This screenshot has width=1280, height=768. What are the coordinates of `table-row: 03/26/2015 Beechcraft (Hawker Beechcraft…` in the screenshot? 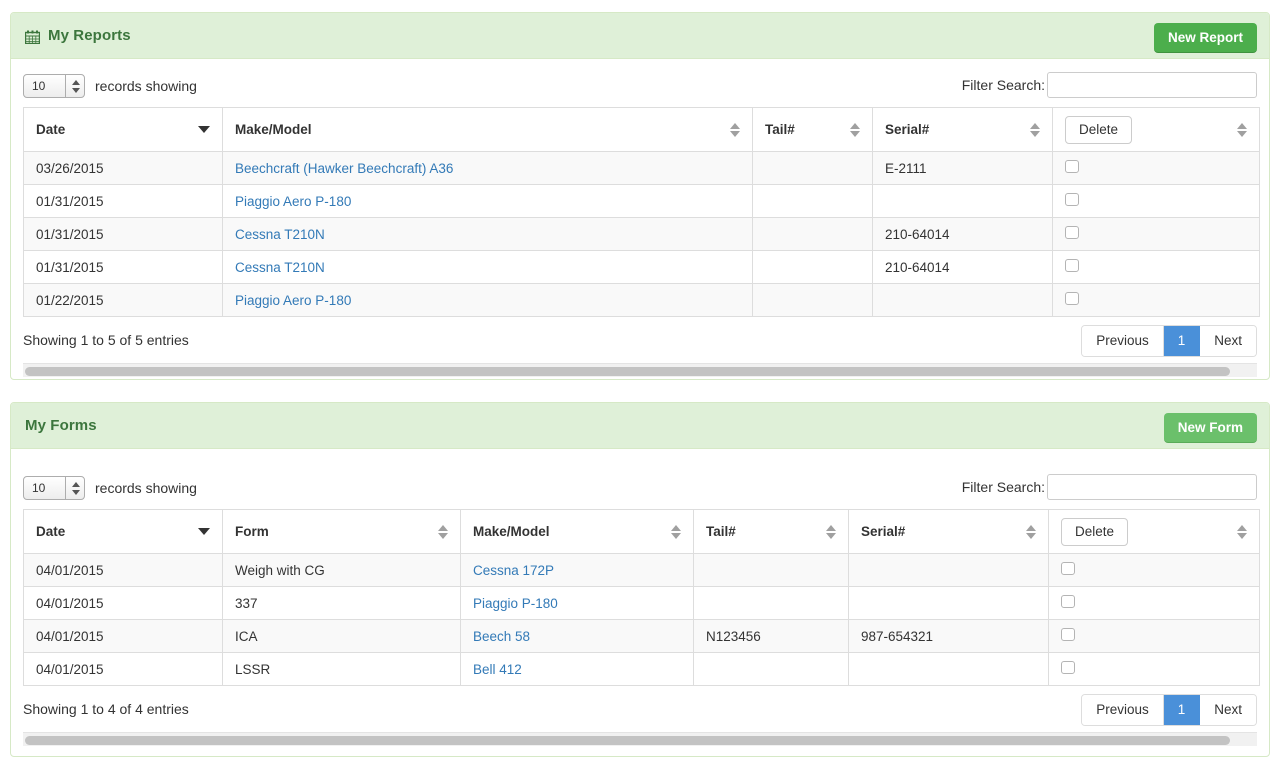 It's located at (641, 168).